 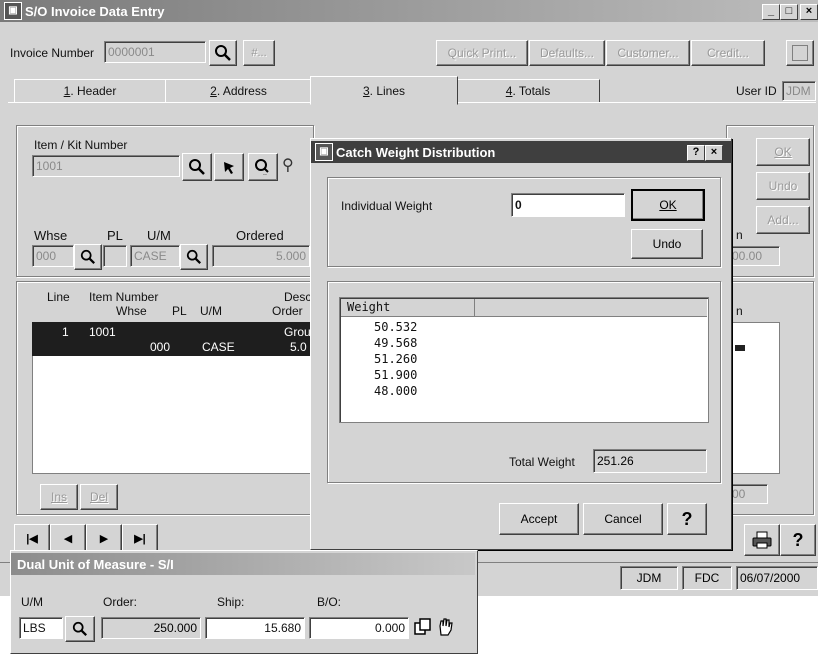 I want to click on printer-icon, so click(x=762, y=540).